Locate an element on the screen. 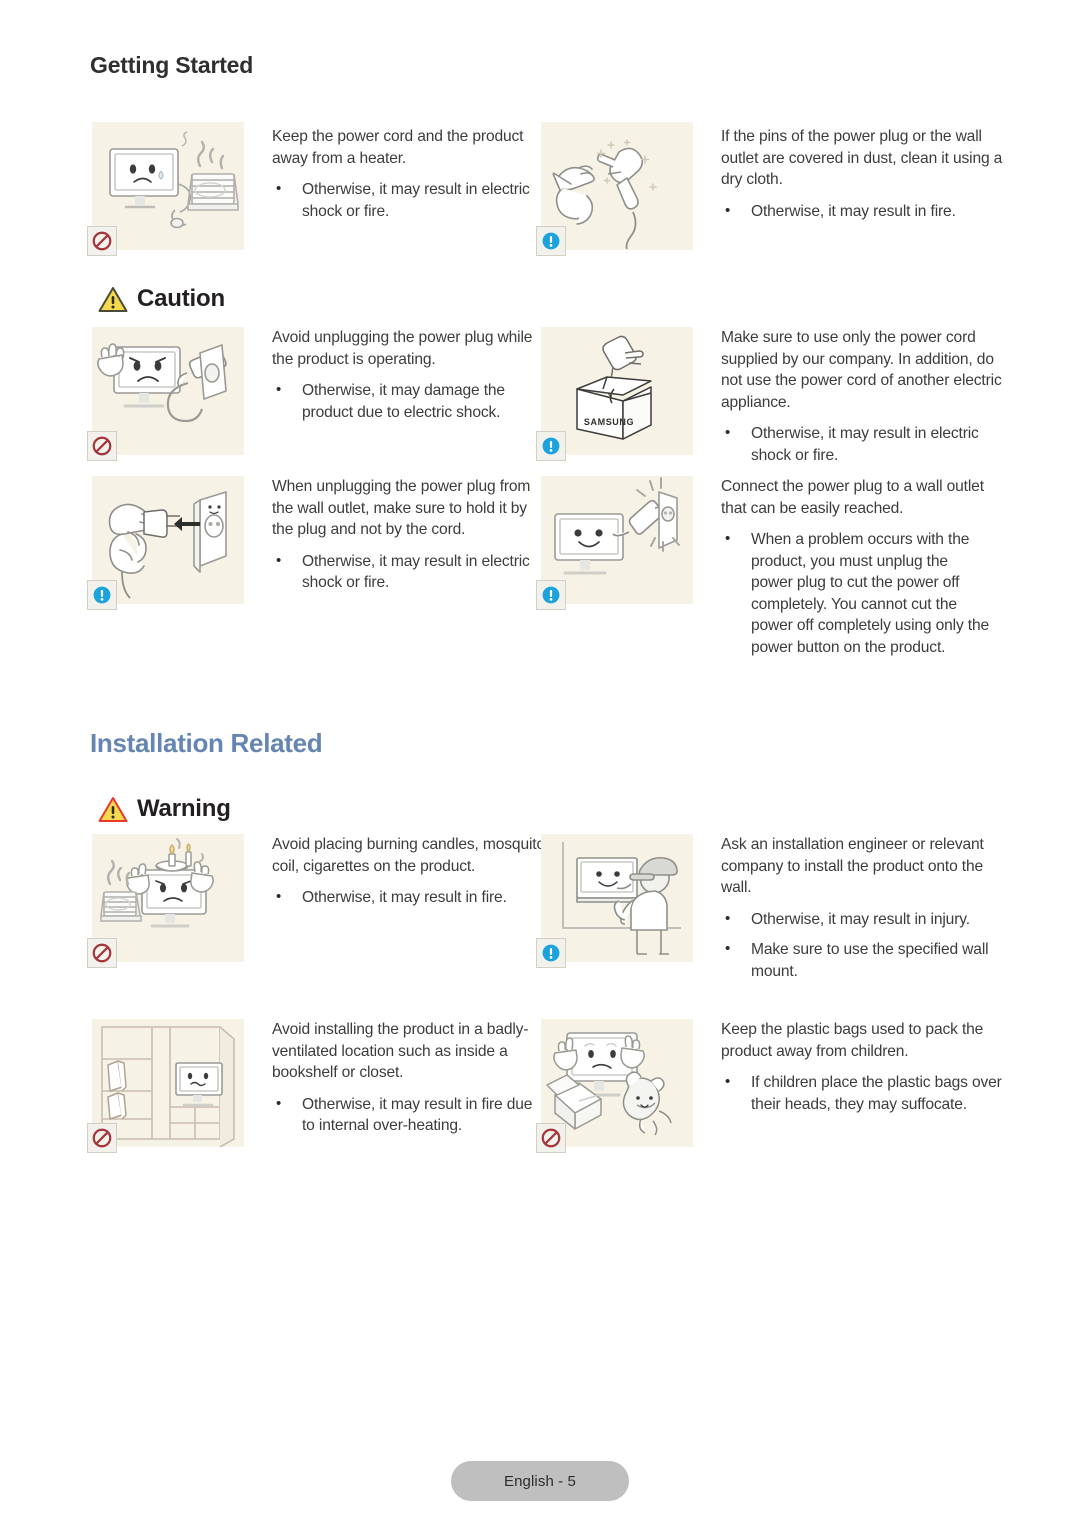 The width and height of the screenshot is (1080, 1534). illustration-plug-coming-out-of-samsung-box: SAMSUNG is located at coordinates (614, 394).